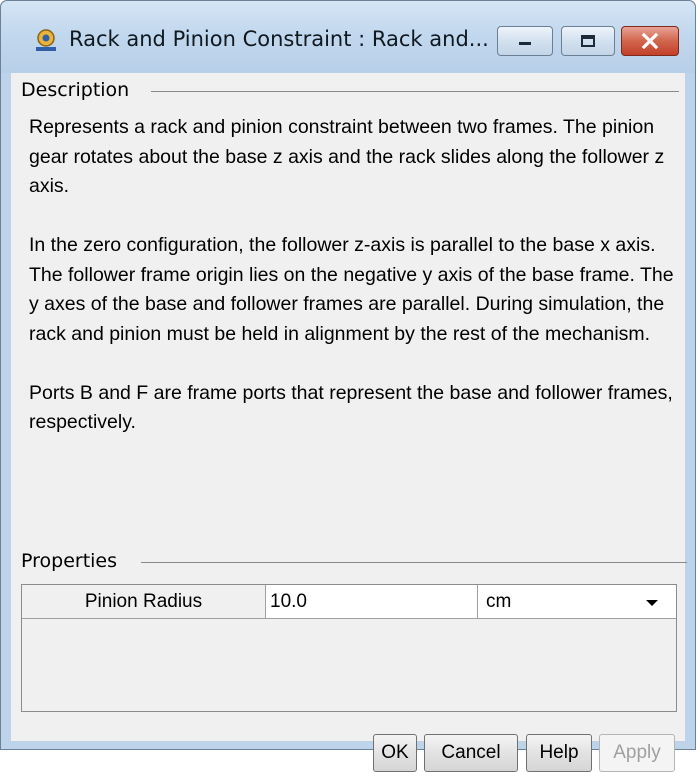 The height and width of the screenshot is (772, 698). What do you see at coordinates (78, 90) in the screenshot?
I see `description-label: Description` at bounding box center [78, 90].